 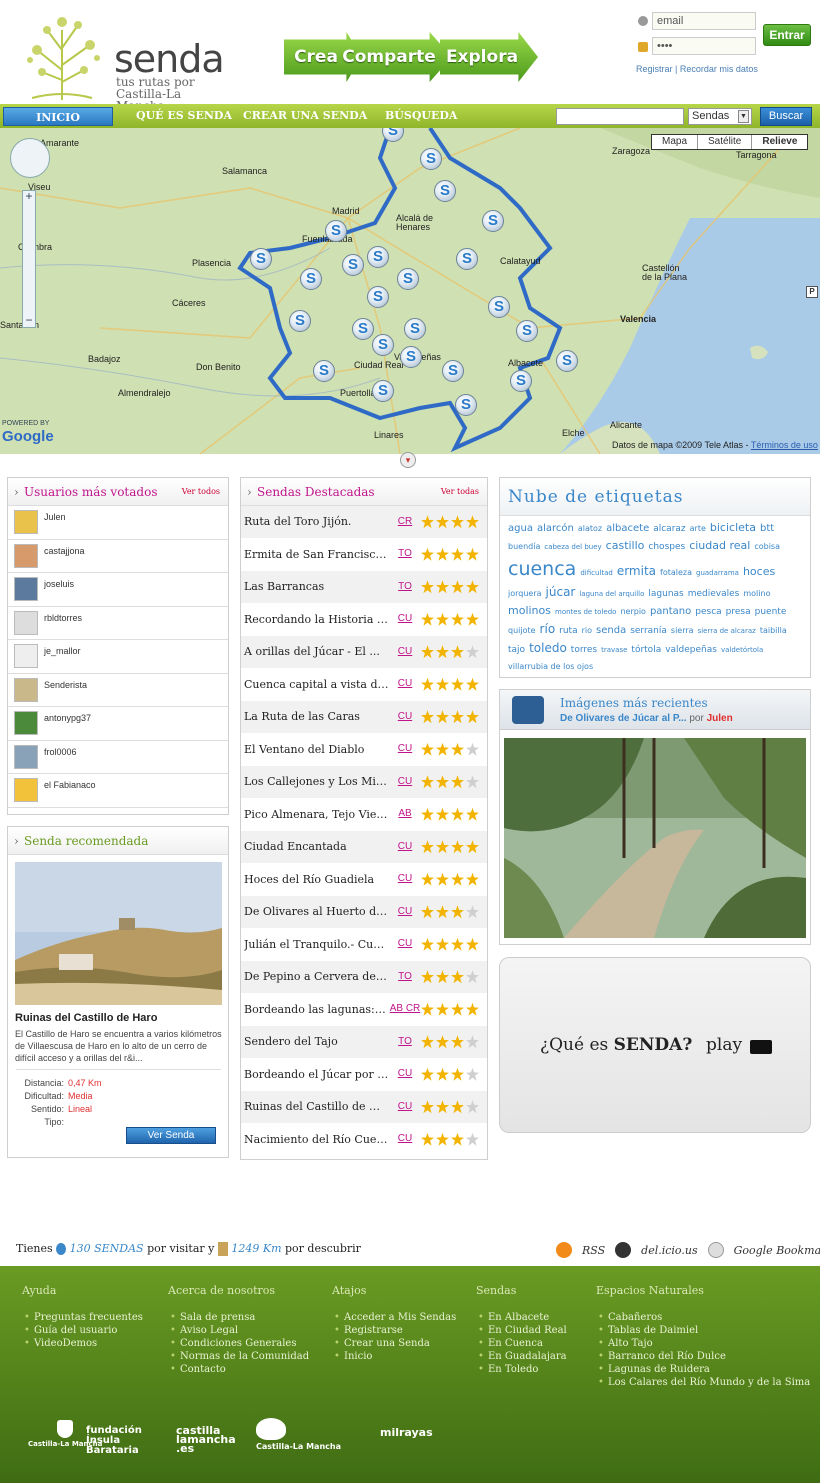 What do you see at coordinates (548, 648) in the screenshot?
I see `tag-link: toledo` at bounding box center [548, 648].